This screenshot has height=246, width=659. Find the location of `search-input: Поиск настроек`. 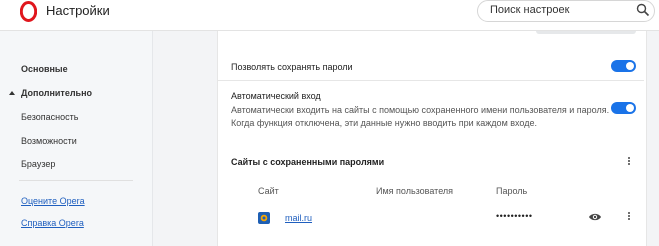

search-input: Поиск настроек is located at coordinates (566, 11).